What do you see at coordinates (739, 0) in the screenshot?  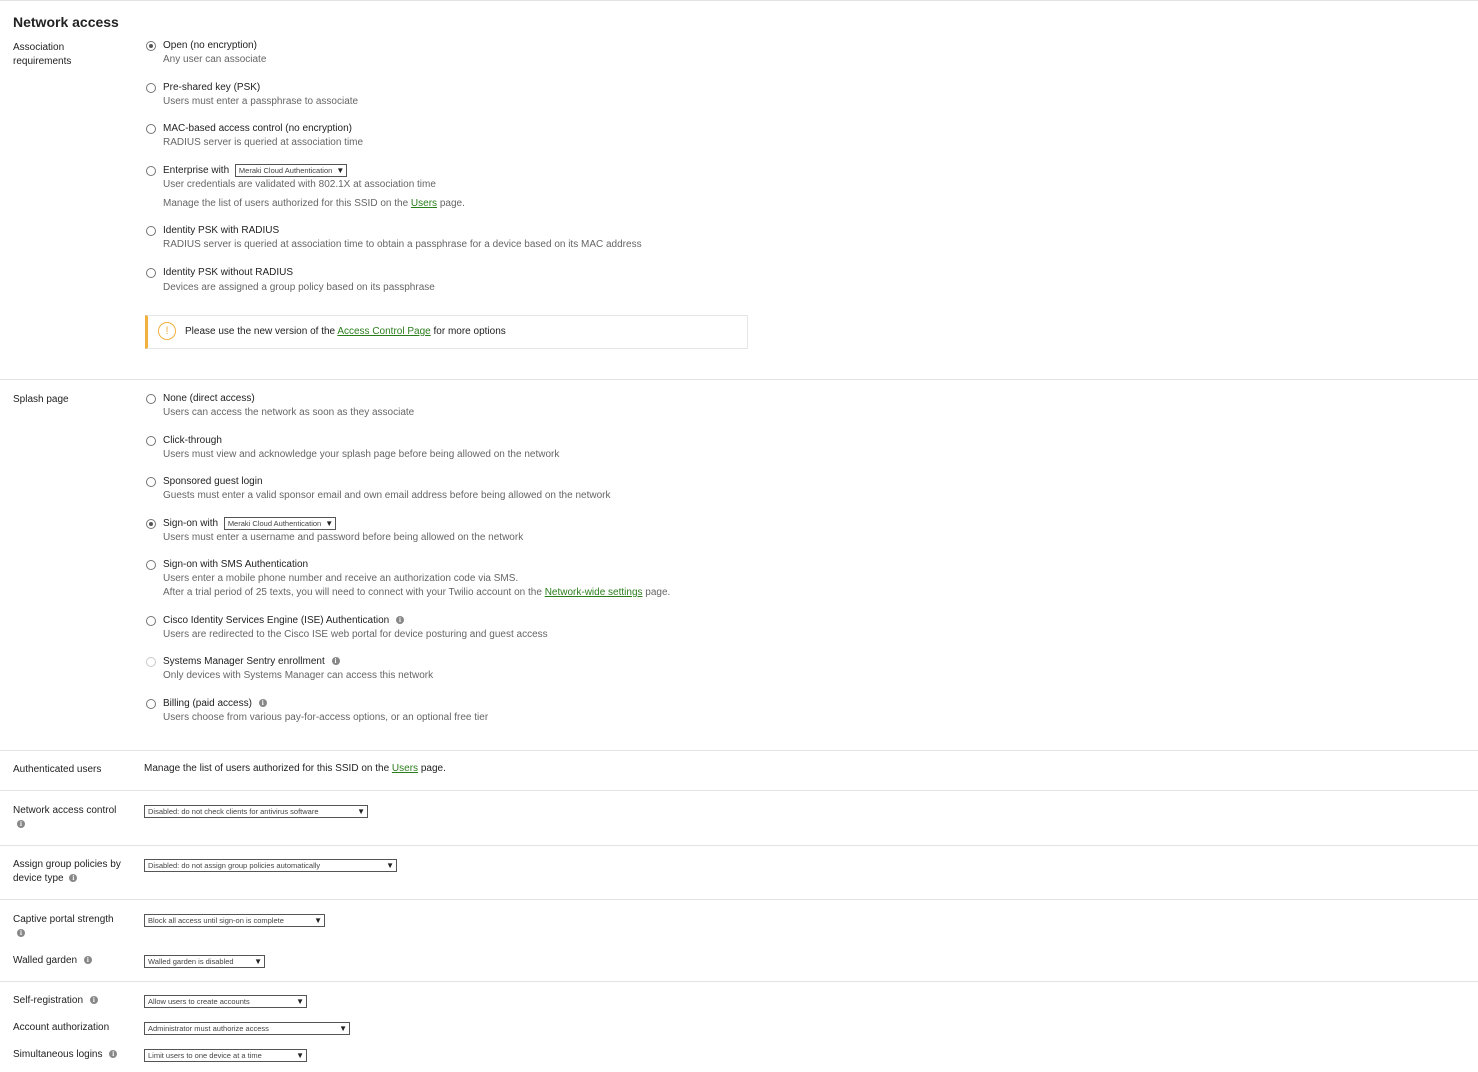 I see `top-divider` at bounding box center [739, 0].